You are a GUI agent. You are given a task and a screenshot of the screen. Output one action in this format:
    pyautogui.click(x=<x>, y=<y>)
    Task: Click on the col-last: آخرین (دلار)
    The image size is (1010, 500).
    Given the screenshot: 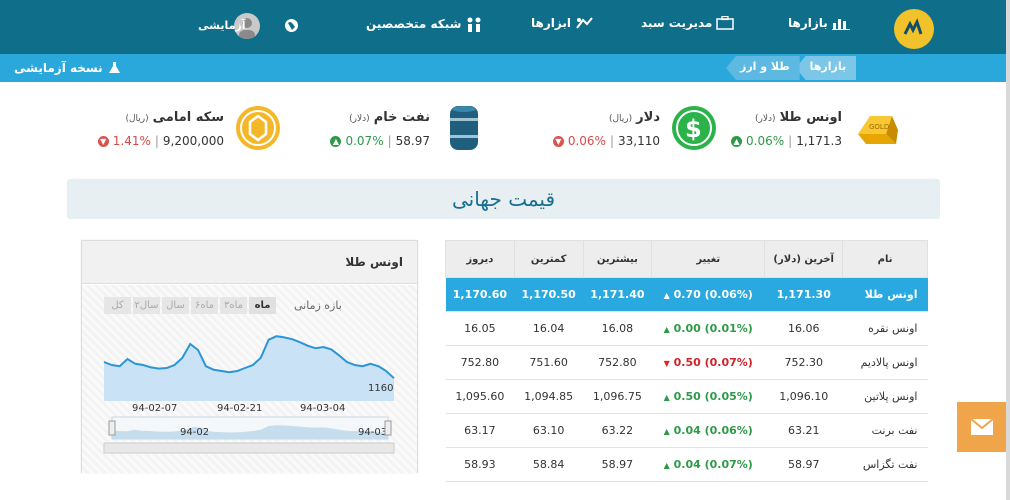 What is the action you would take?
    pyautogui.click(x=804, y=259)
    